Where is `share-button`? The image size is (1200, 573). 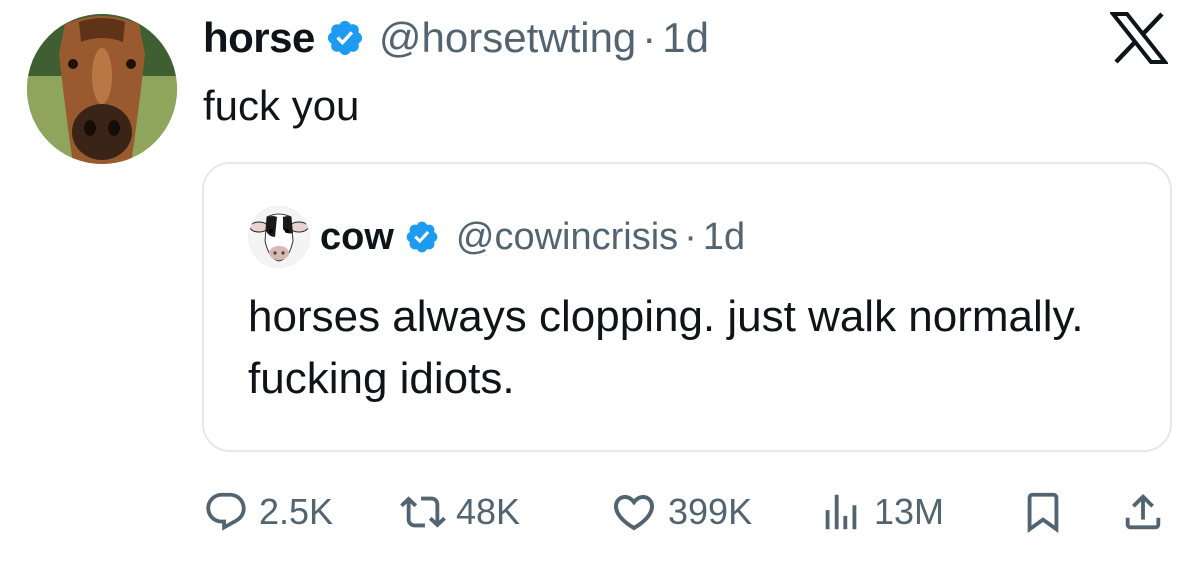
share-button is located at coordinates (1143, 512).